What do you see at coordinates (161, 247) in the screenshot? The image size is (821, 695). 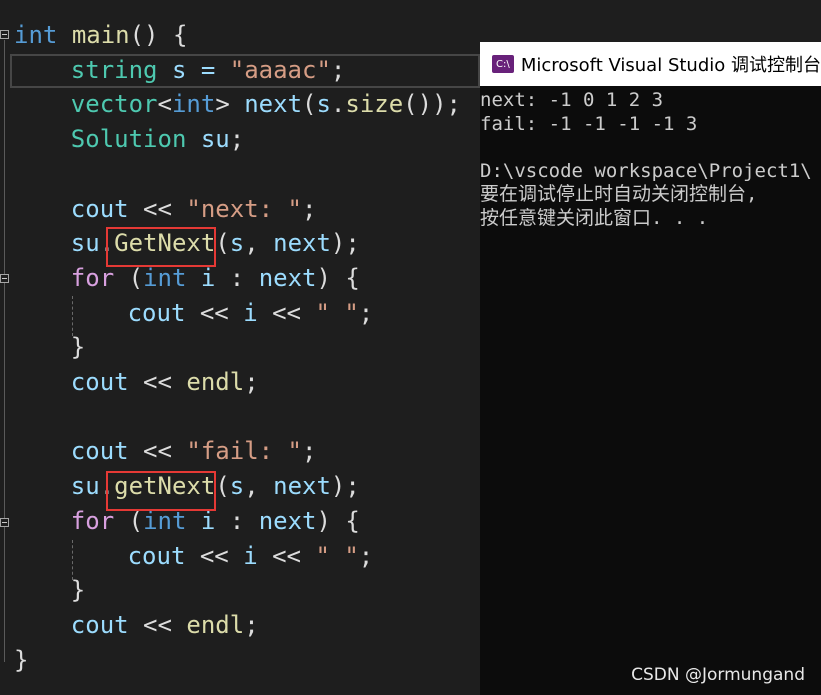 I see `highlight-box-GetNext` at bounding box center [161, 247].